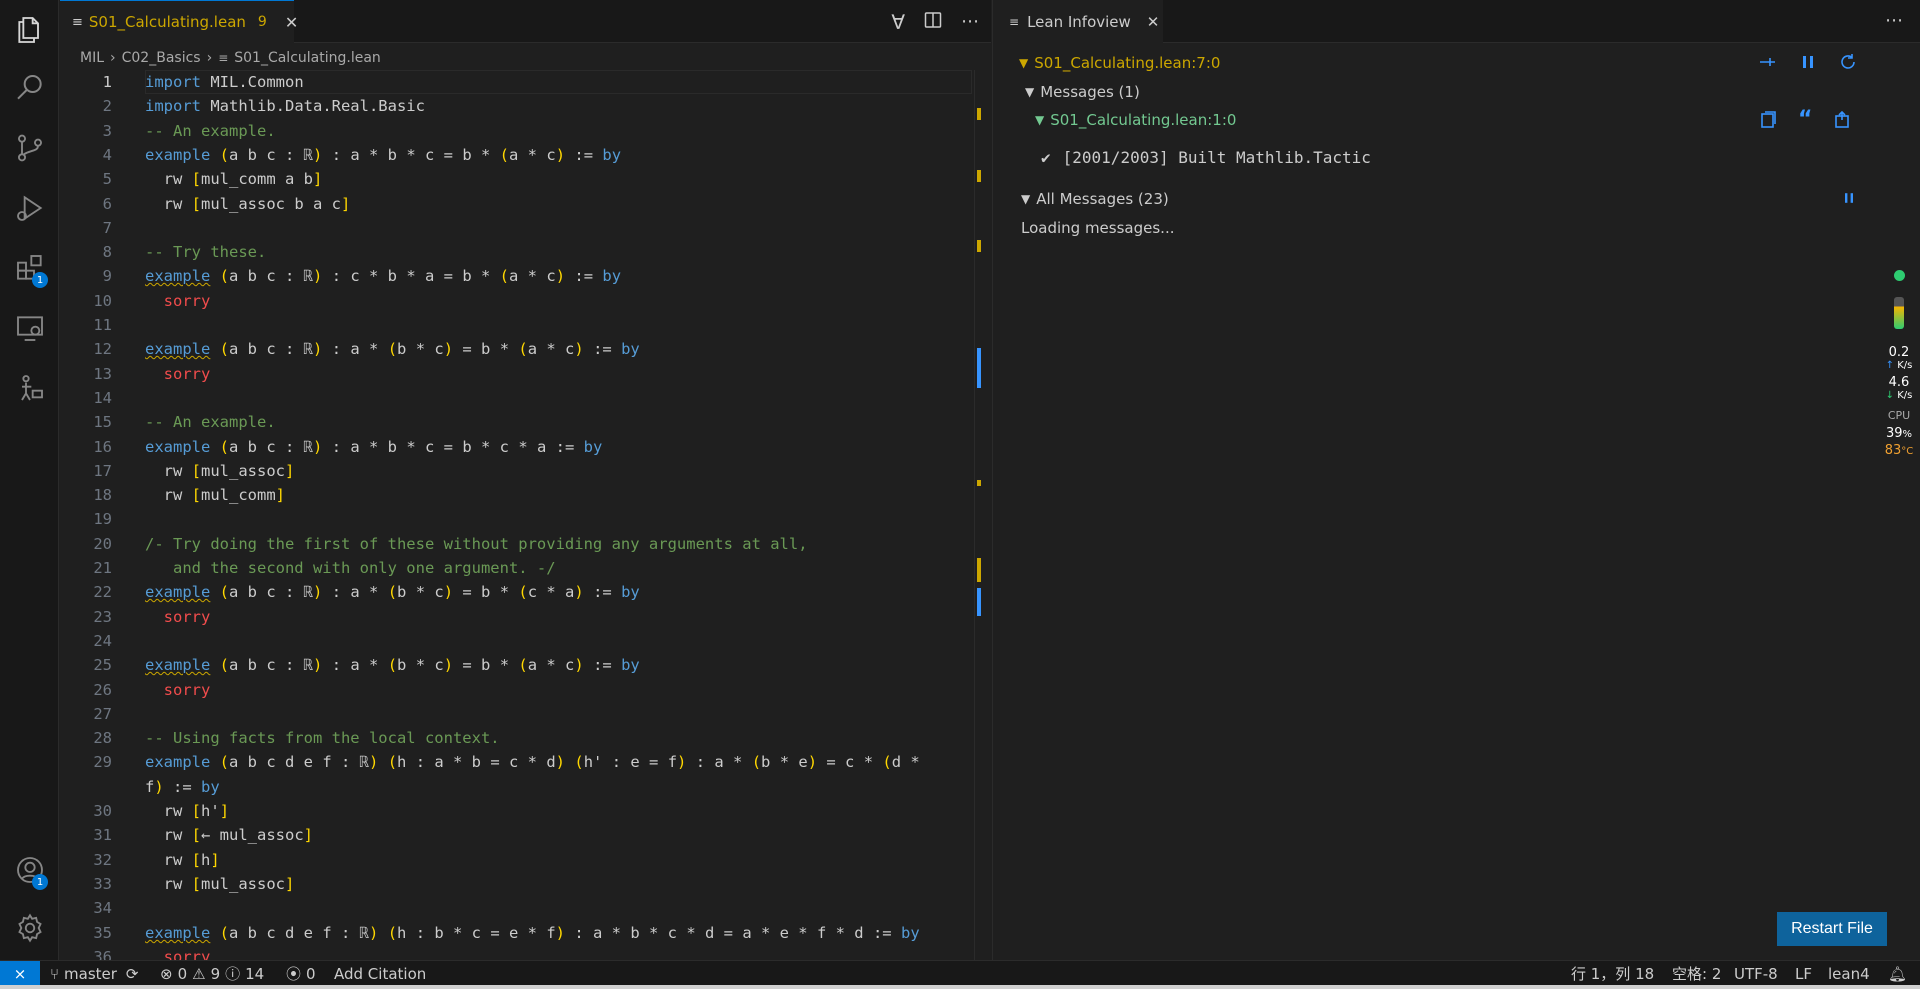  Describe the element at coordinates (1756, 973) in the screenshot. I see `encoding: UTF-8` at that location.